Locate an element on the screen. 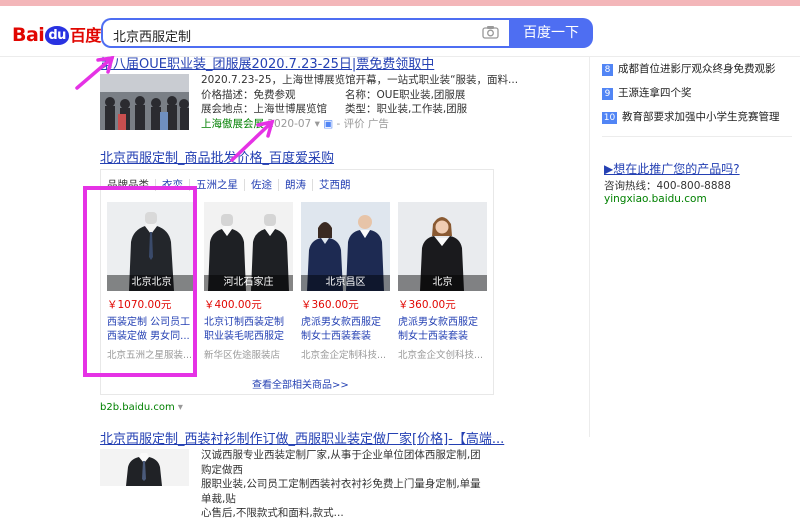 This screenshot has width=800, height=521. baidu-logo: Bai du 百度 is located at coordinates (56, 34).